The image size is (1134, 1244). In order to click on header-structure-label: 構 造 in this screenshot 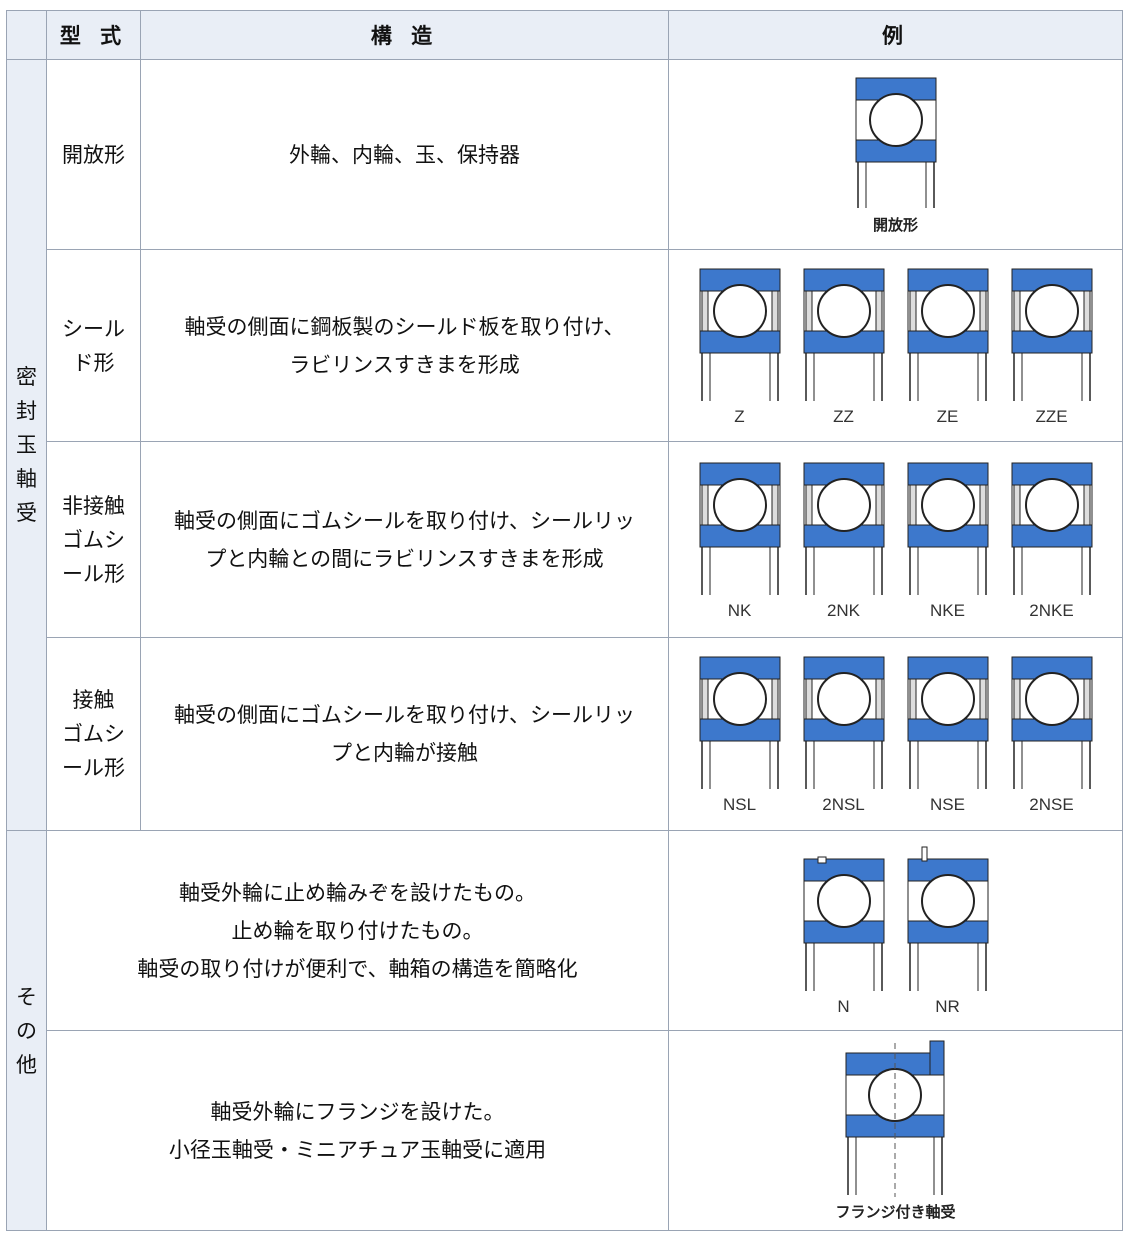, I will do `click(404, 36)`.